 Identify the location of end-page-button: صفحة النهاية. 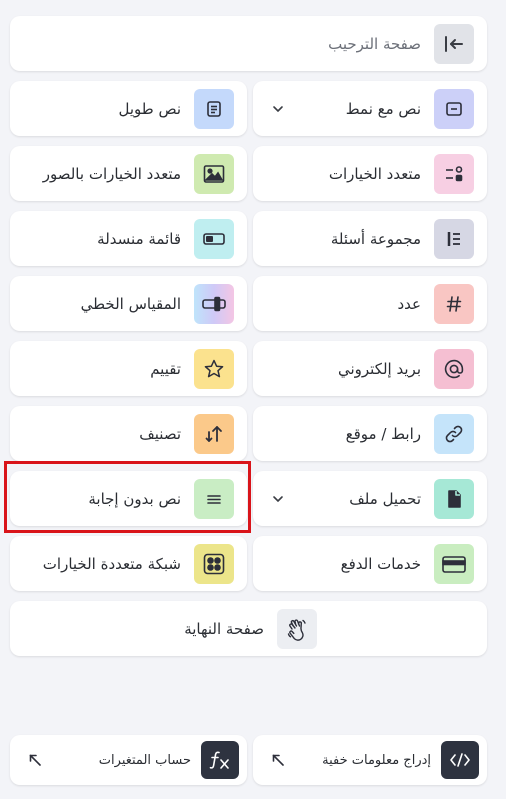
(248, 628).